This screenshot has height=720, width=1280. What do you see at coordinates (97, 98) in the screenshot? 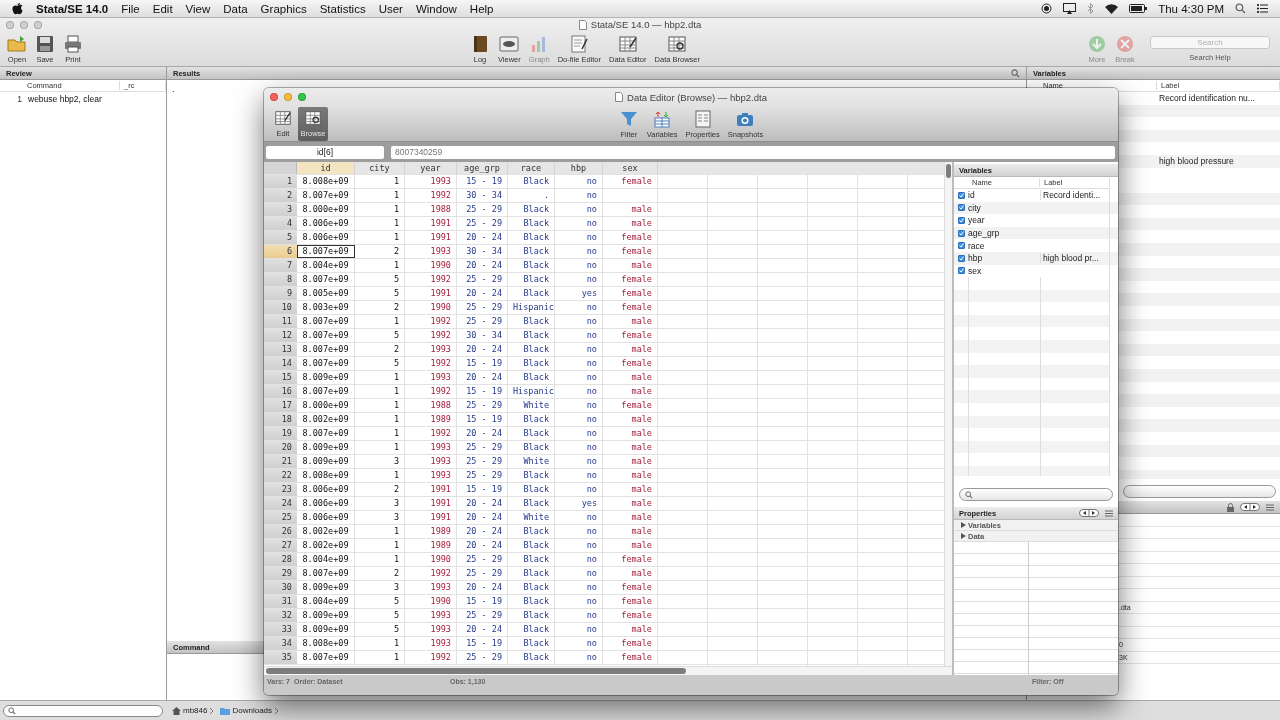
I see `command-text: webuse hbp2, clear` at bounding box center [97, 98].